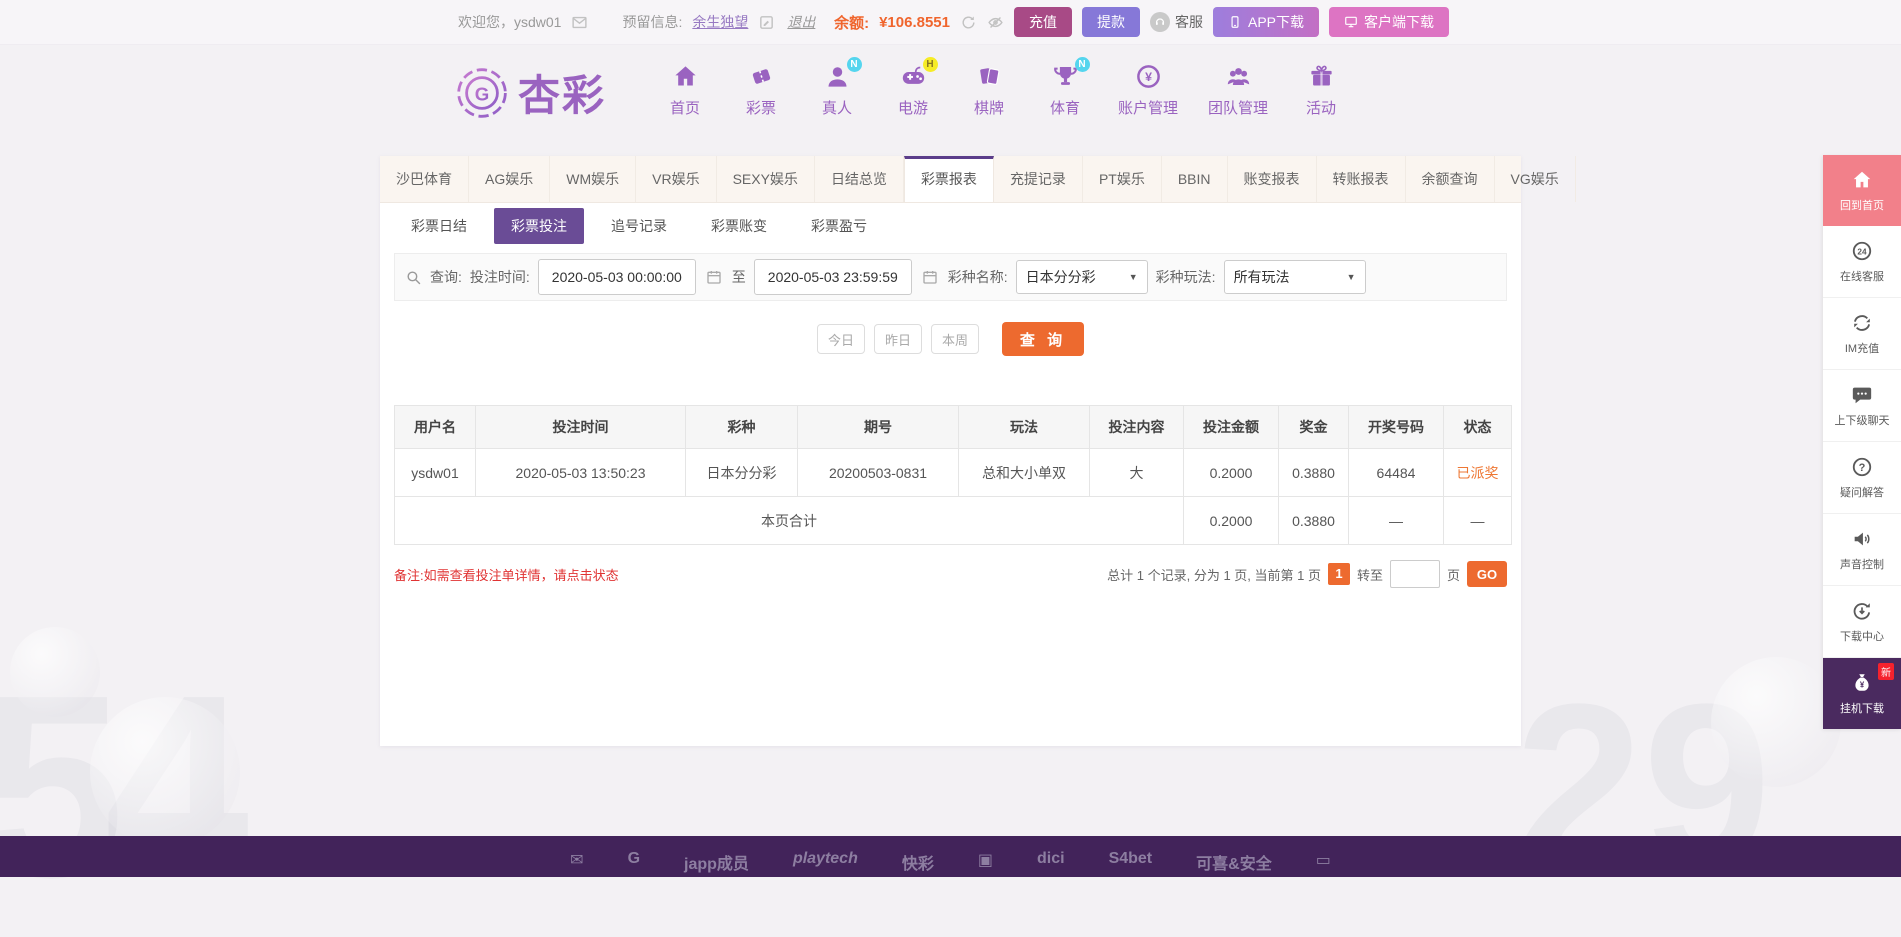 This screenshot has width=1901, height=937. What do you see at coordinates (761, 90) in the screenshot?
I see `nav-item-彩票: 彩票` at bounding box center [761, 90].